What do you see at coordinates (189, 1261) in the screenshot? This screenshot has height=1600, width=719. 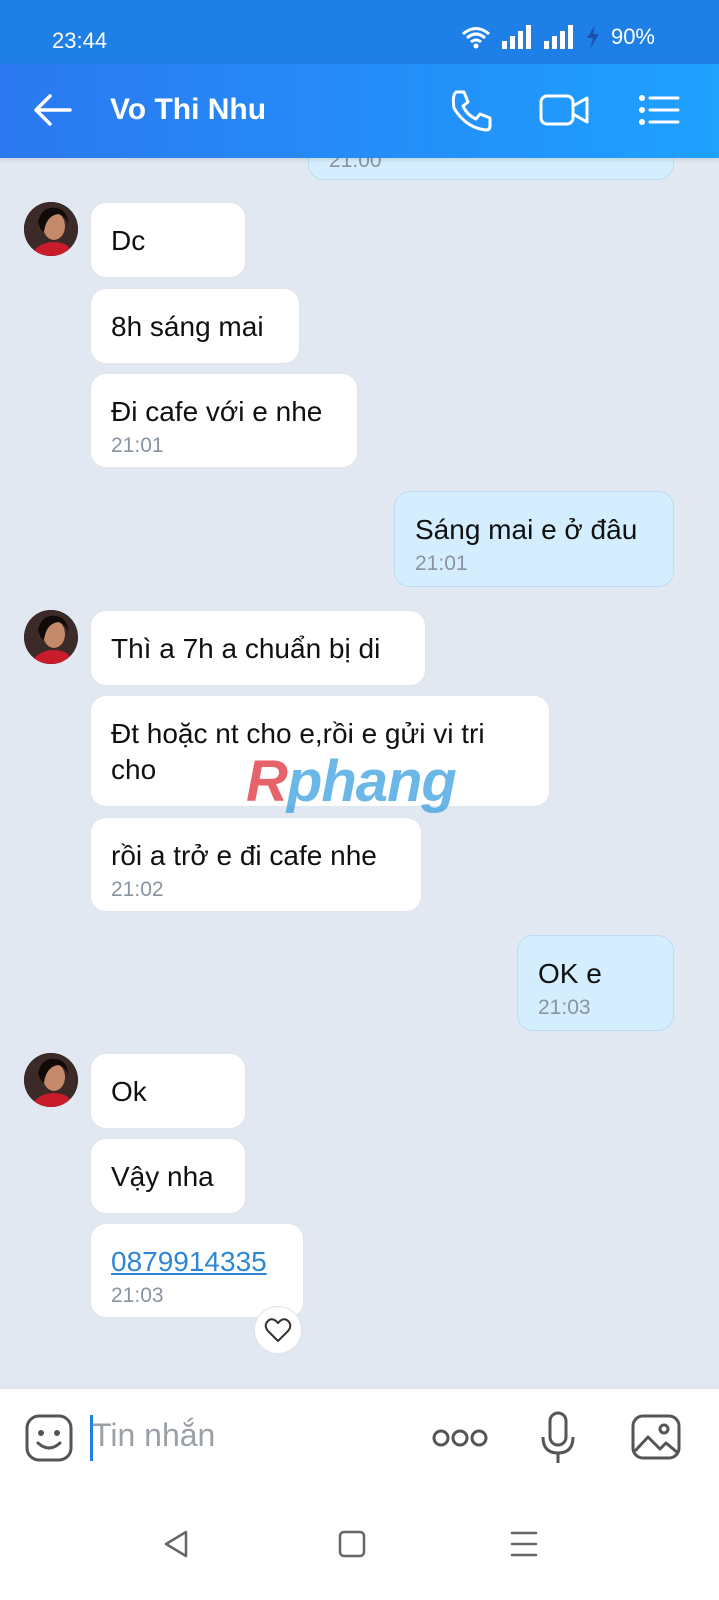 I see `phone-number-link: 0879914335` at bounding box center [189, 1261].